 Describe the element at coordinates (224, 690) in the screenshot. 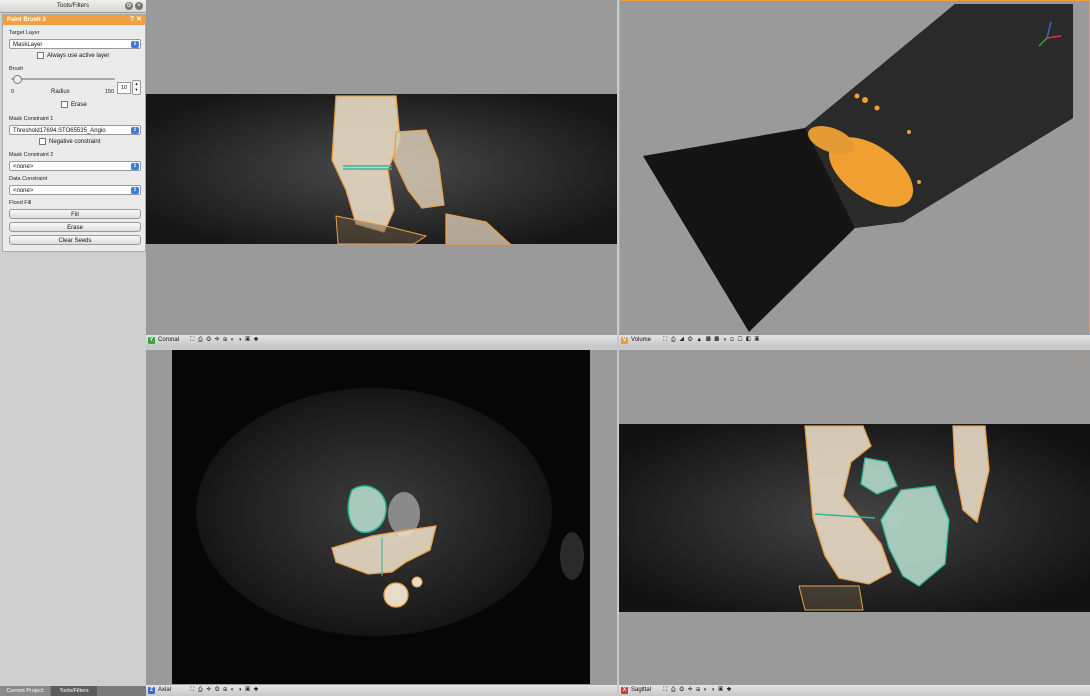

I see `axial-view-tools: ⛶ ⎙ ✥ ◎ ⊞ ◐ ◑ ▣ ✚` at that location.